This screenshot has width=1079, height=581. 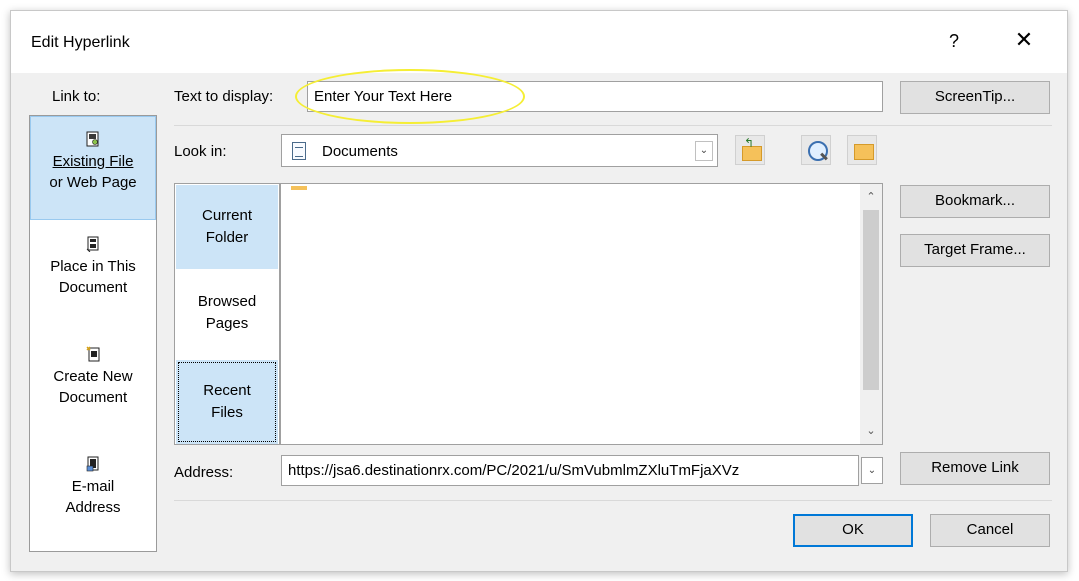 What do you see at coordinates (1024, 40) in the screenshot?
I see `close-button: ✕` at bounding box center [1024, 40].